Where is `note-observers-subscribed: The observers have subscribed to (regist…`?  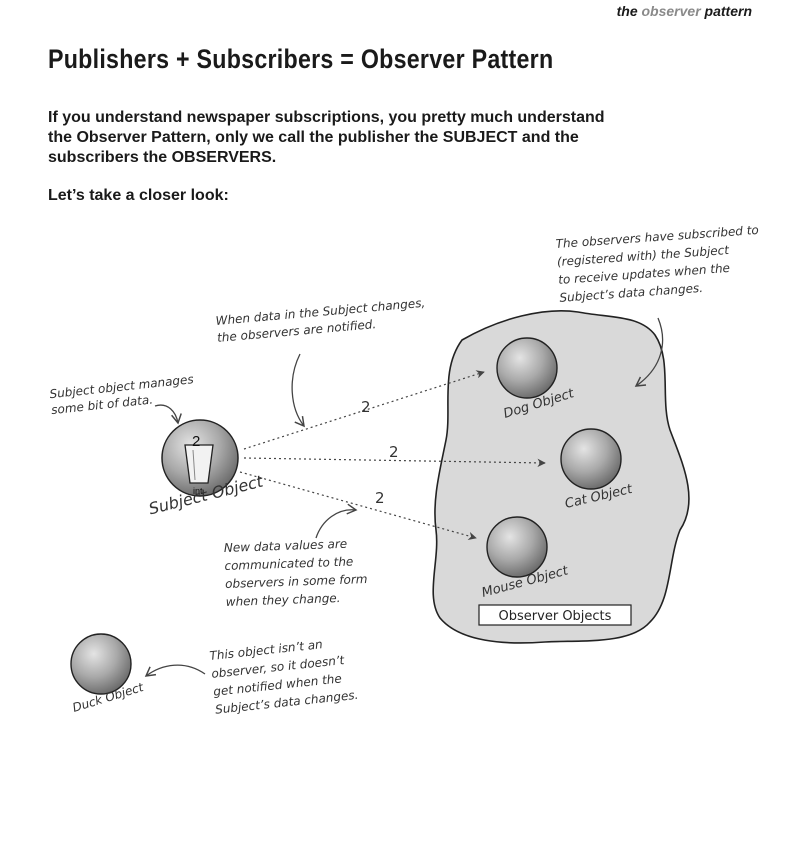 note-observers-subscribed: The observers have subscribed to (regist… is located at coordinates (657, 264).